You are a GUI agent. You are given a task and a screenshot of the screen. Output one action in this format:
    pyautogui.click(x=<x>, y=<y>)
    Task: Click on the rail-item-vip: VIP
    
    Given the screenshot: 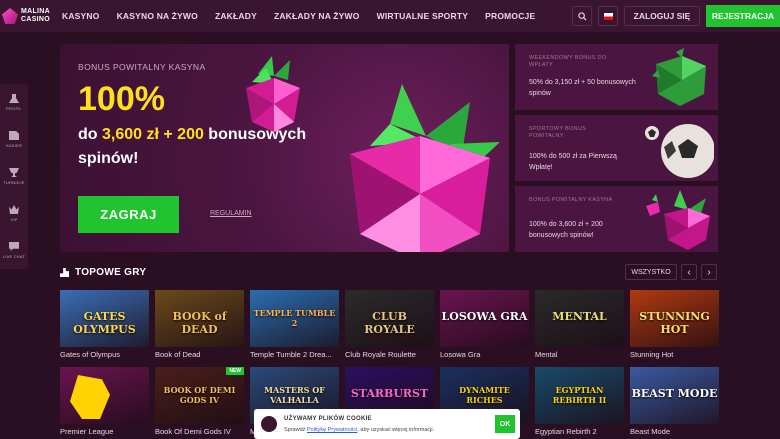 What is the action you would take?
    pyautogui.click(x=14, y=213)
    